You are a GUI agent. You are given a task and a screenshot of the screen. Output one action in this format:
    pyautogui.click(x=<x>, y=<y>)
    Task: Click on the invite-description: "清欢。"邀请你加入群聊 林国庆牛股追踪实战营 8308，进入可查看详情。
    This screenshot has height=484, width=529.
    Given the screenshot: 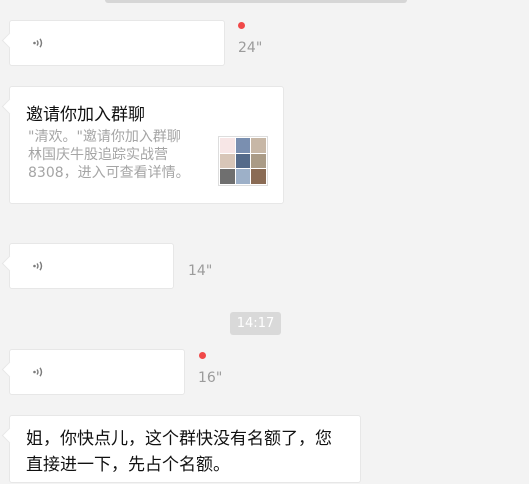 What is the action you would take?
    pyautogui.click(x=109, y=155)
    